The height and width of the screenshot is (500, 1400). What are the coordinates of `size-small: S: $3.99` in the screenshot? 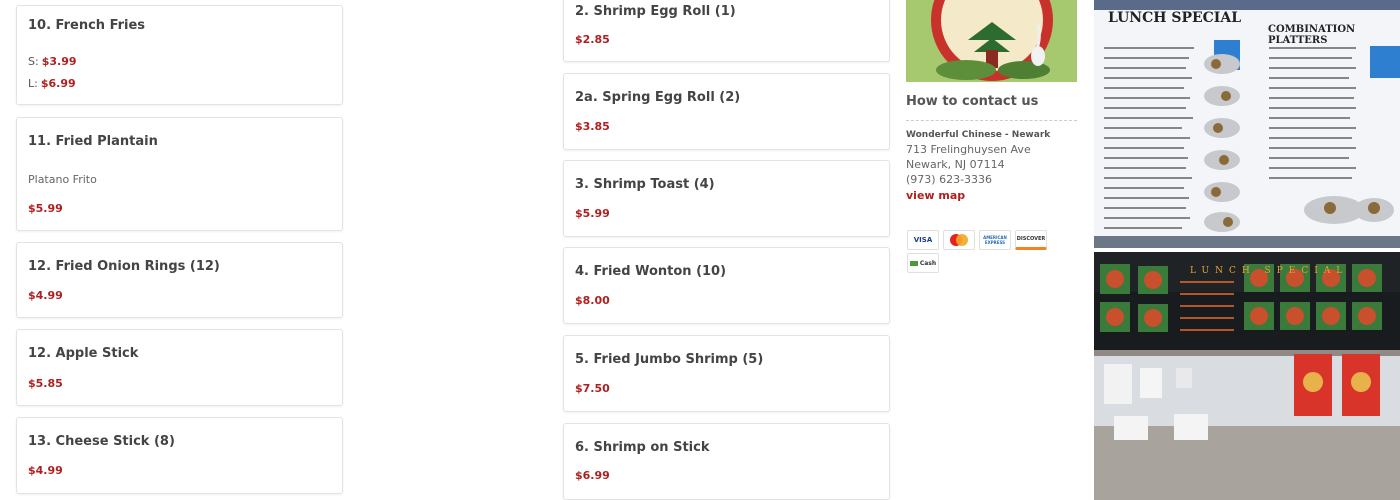 It's located at (52, 61).